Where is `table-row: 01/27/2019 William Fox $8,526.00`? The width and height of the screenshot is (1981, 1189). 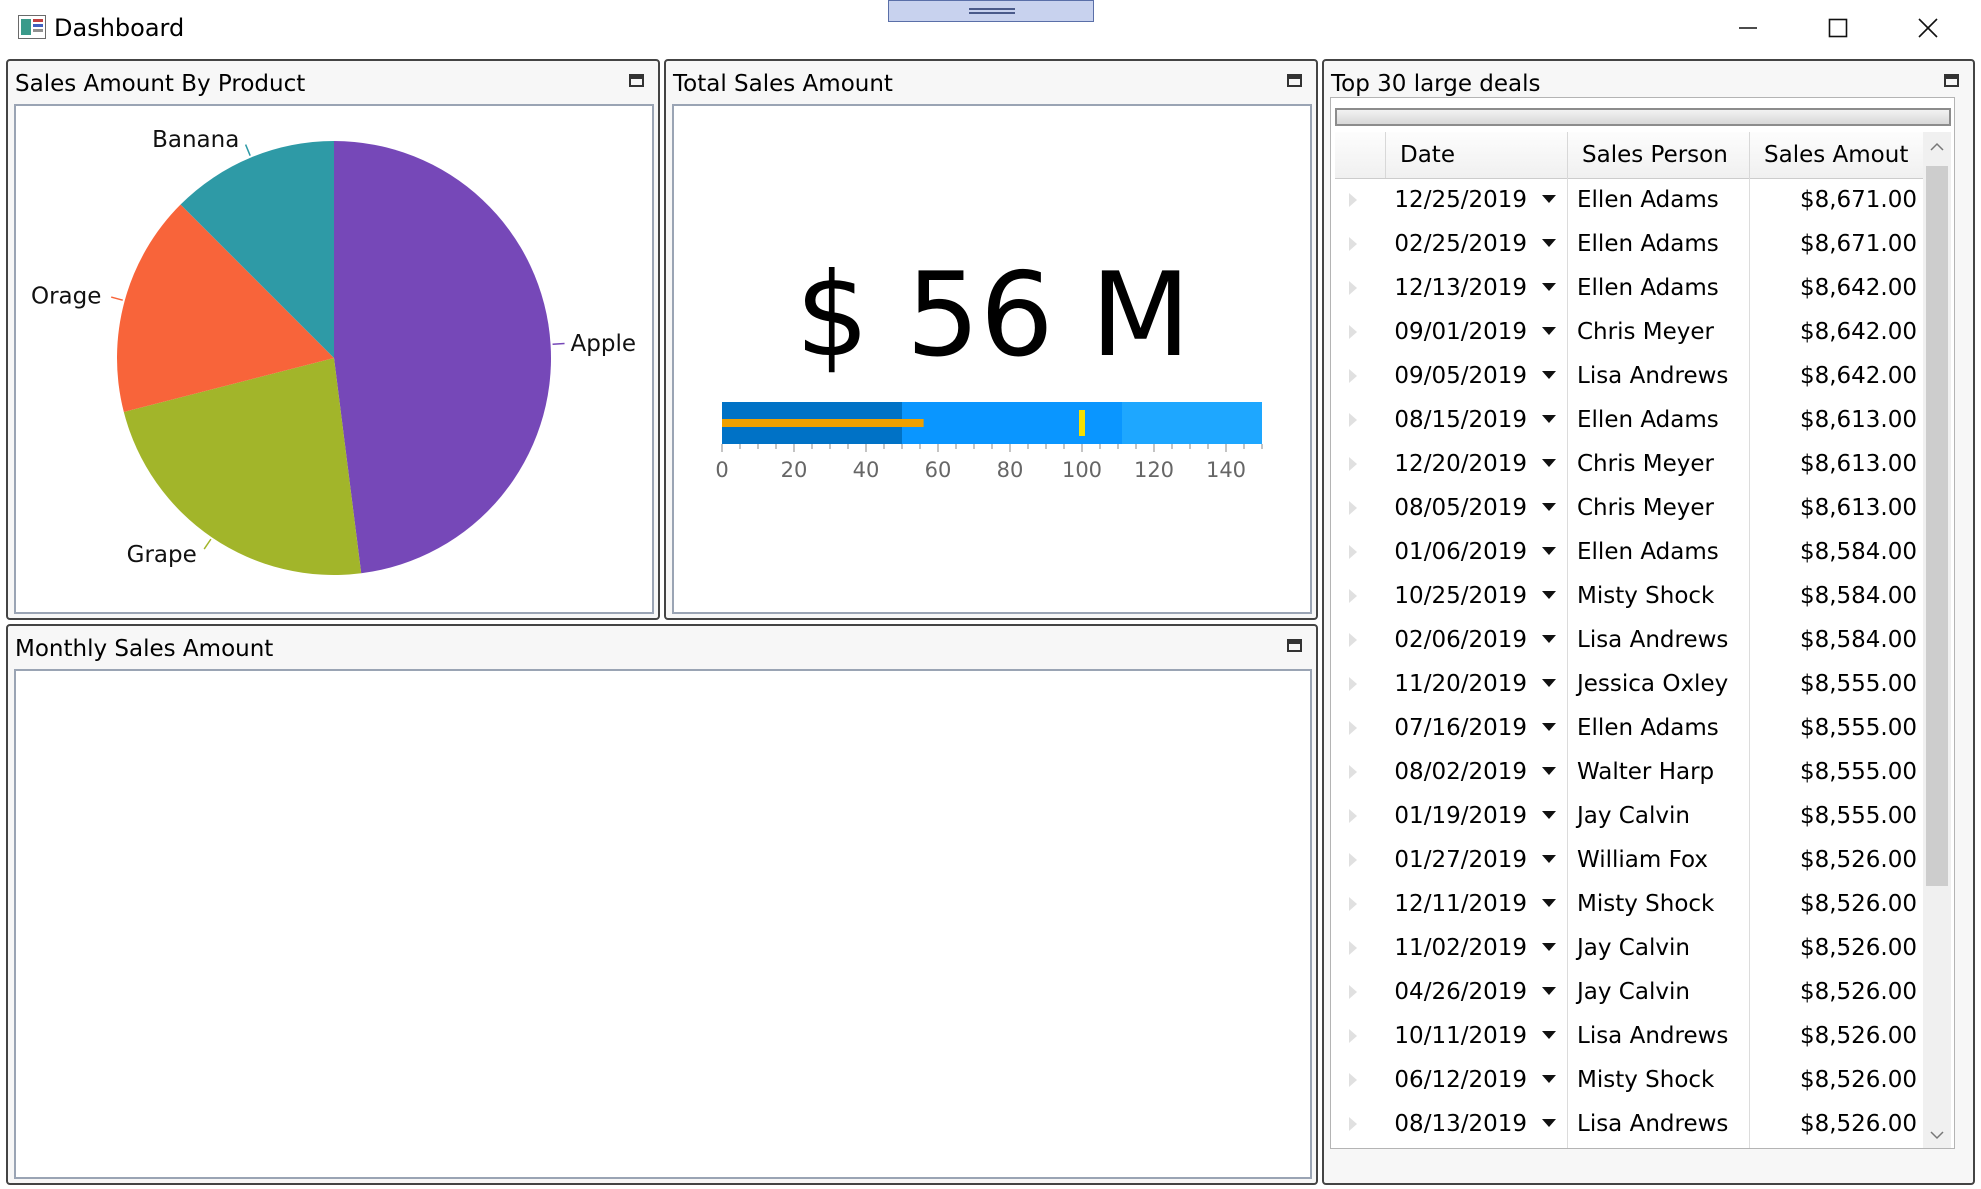
table-row: 01/27/2019 William Fox $8,526.00 is located at coordinates (1629, 860).